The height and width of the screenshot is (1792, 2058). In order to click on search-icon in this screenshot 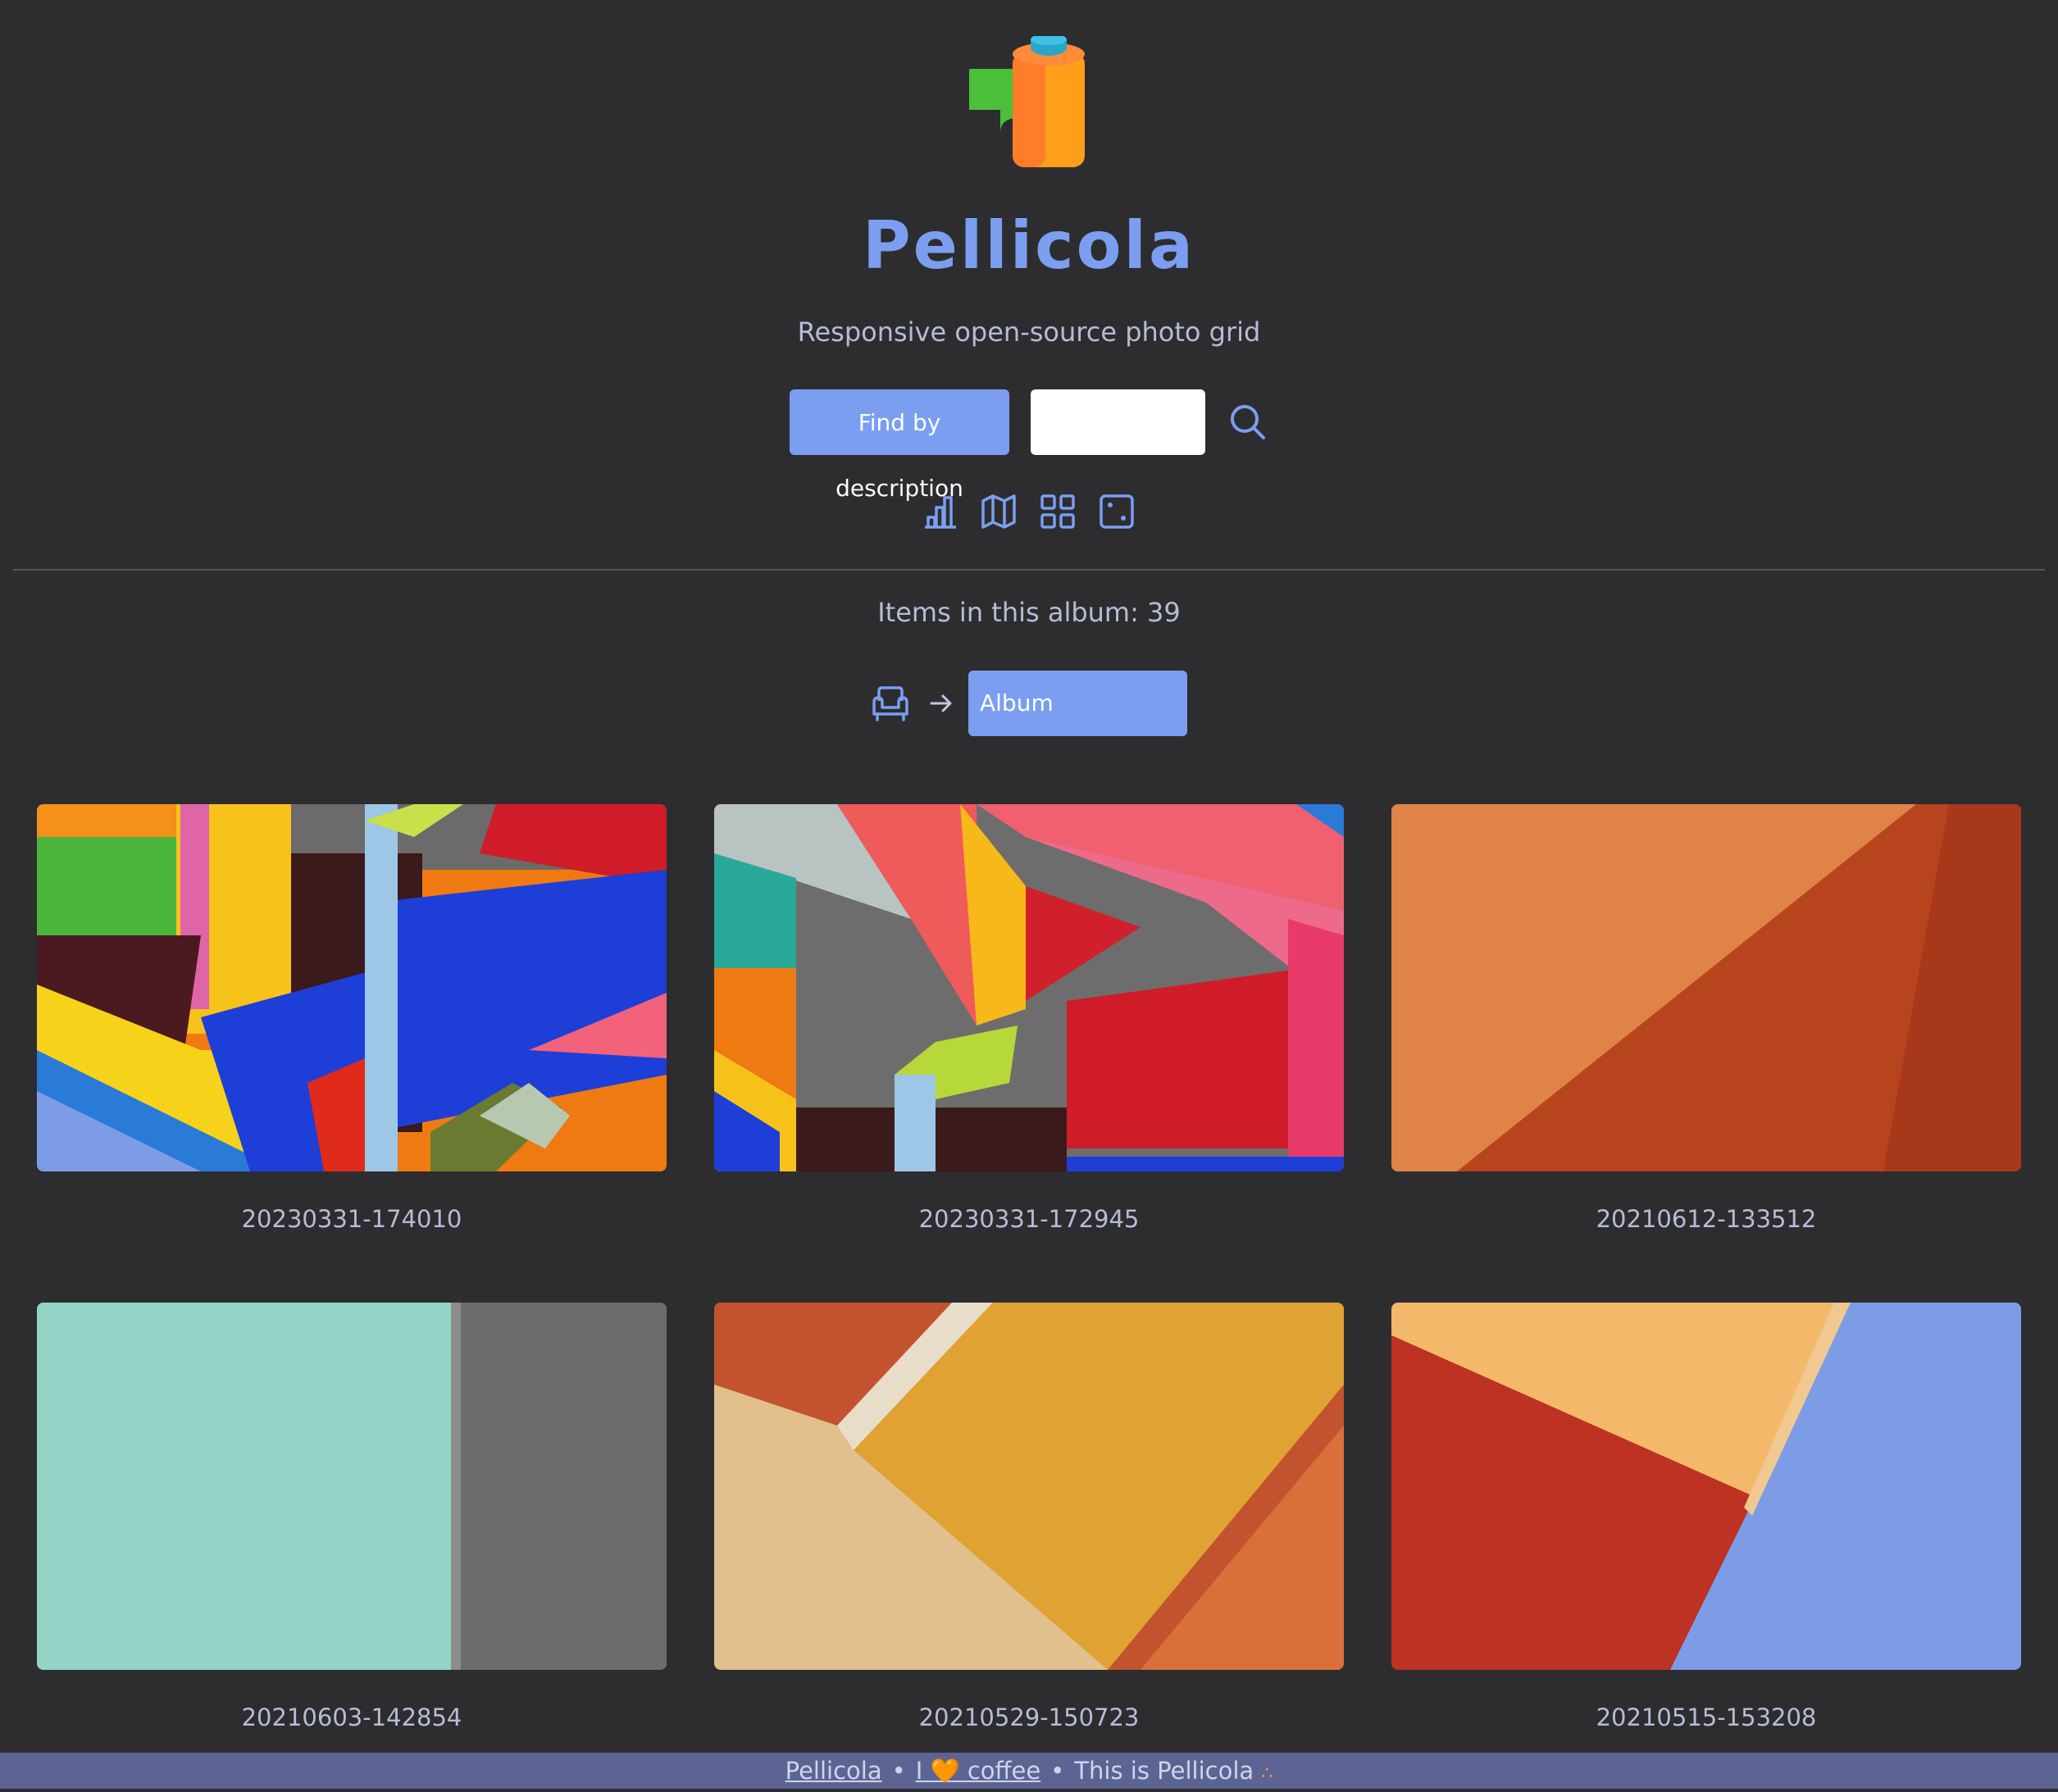, I will do `click(1248, 422)`.